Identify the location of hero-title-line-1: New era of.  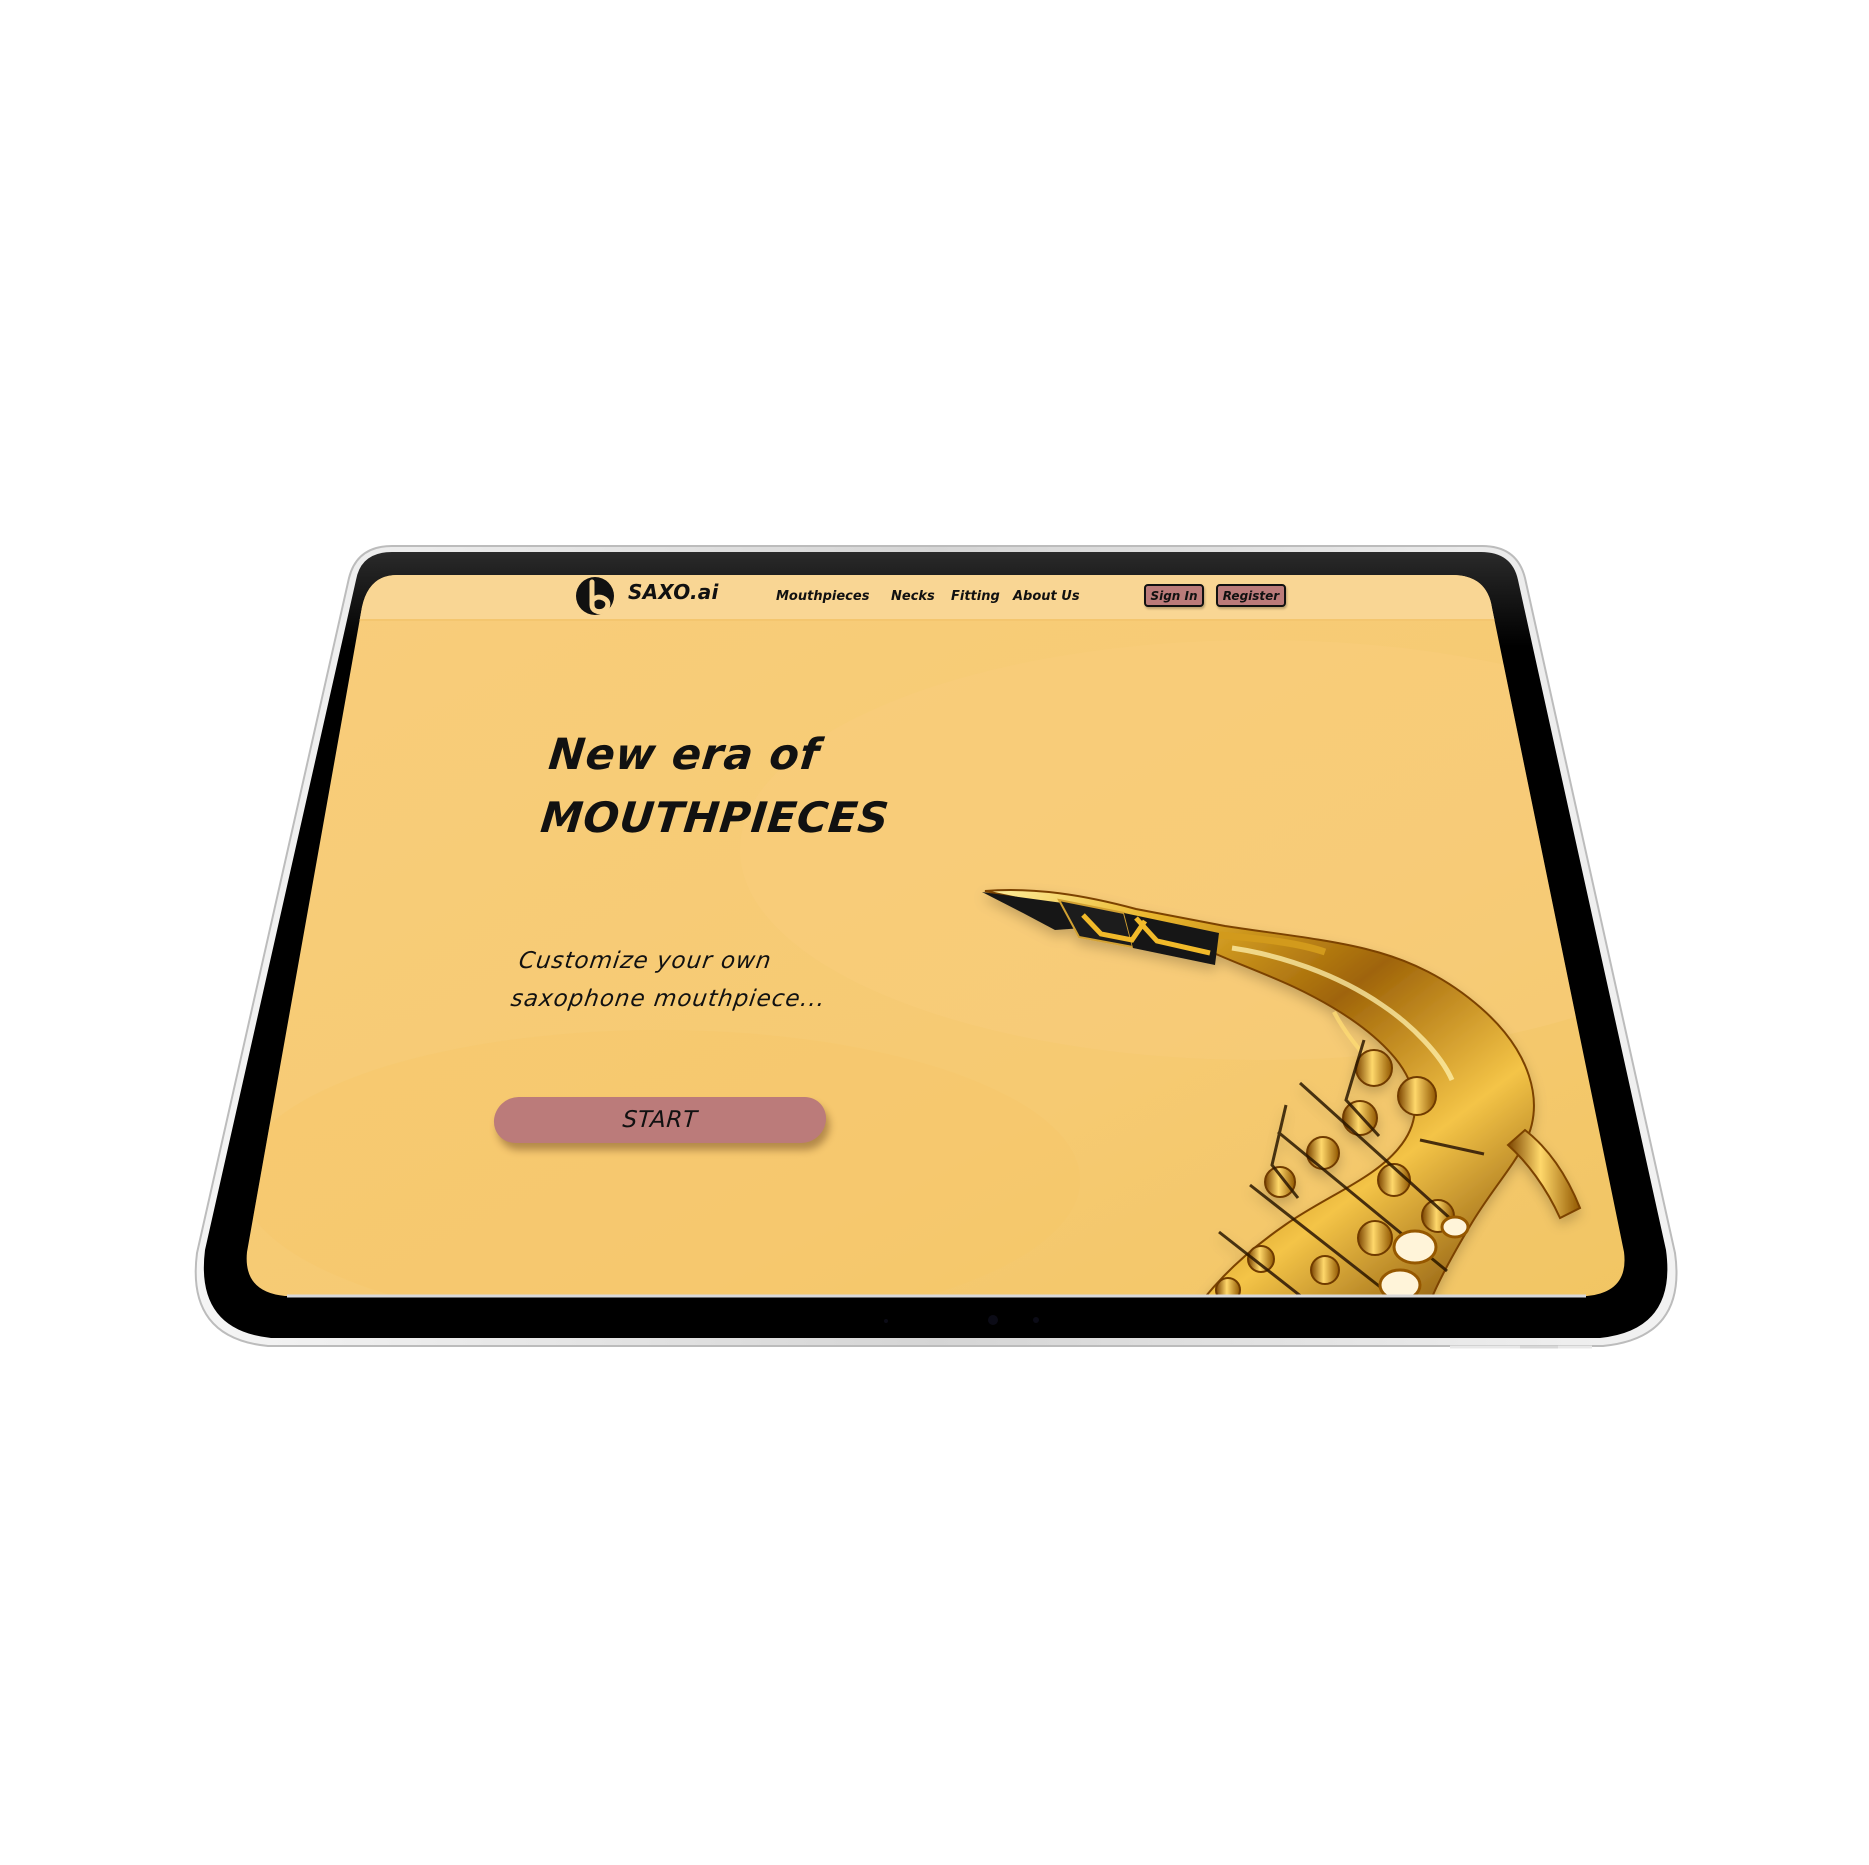
(684, 755).